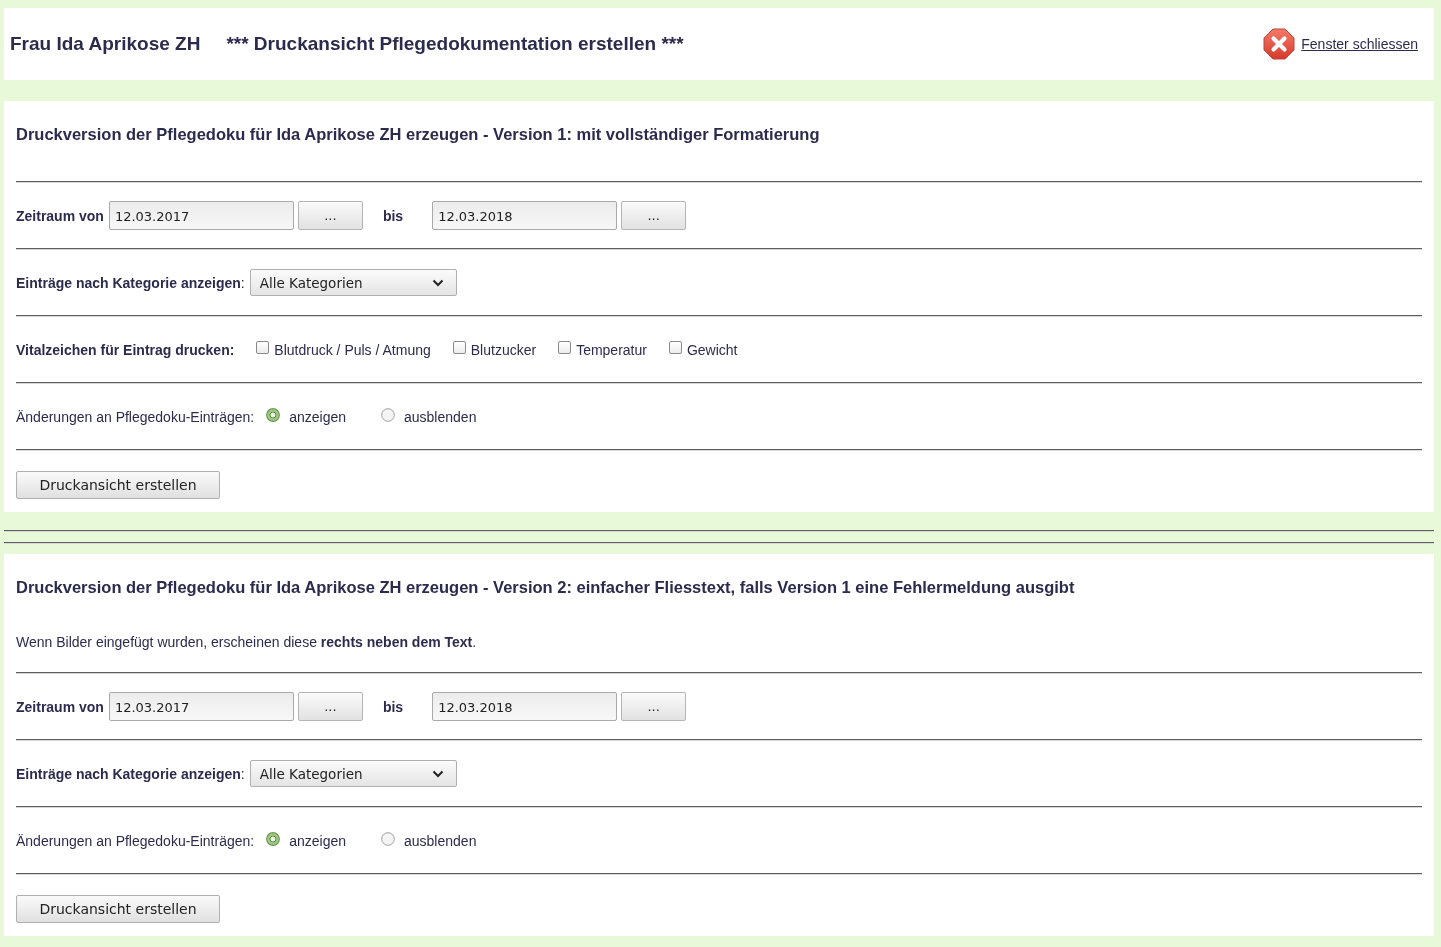 This screenshot has height=947, width=1441. I want to click on field-label: Vitalzeichen für Eintrag drucken:, so click(125, 349).